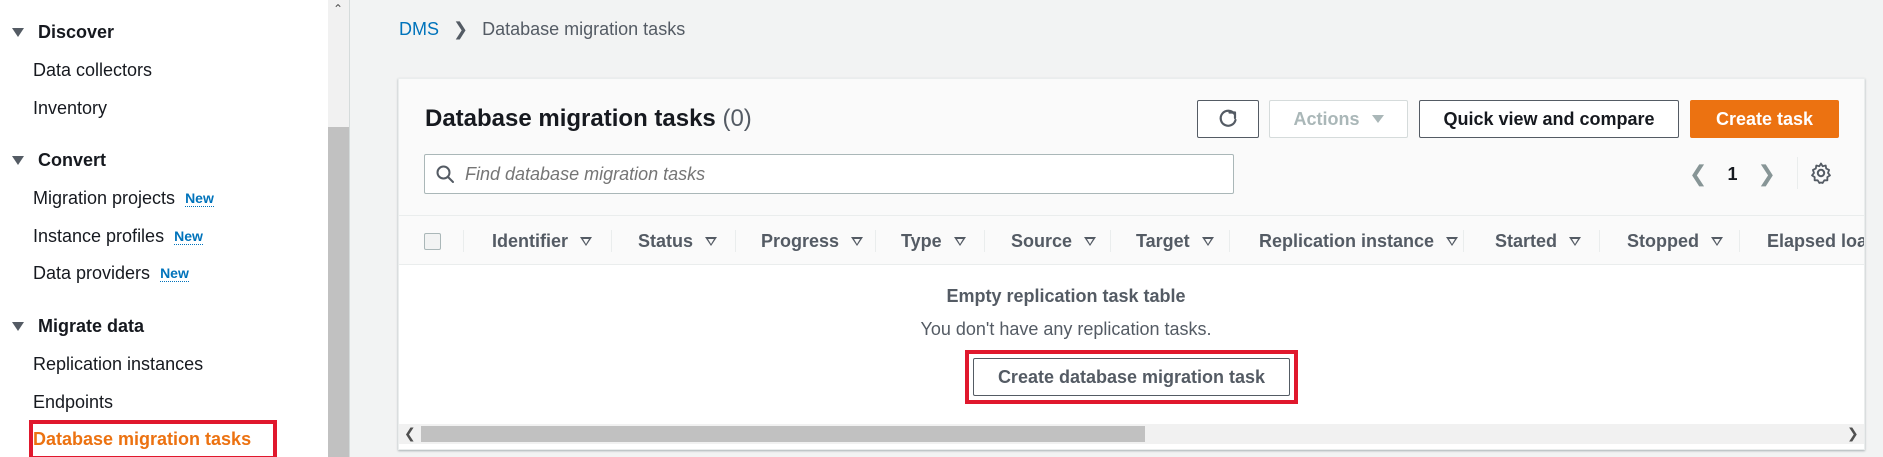 This screenshot has width=1883, height=457. I want to click on create-task-button: Create task, so click(1764, 119).